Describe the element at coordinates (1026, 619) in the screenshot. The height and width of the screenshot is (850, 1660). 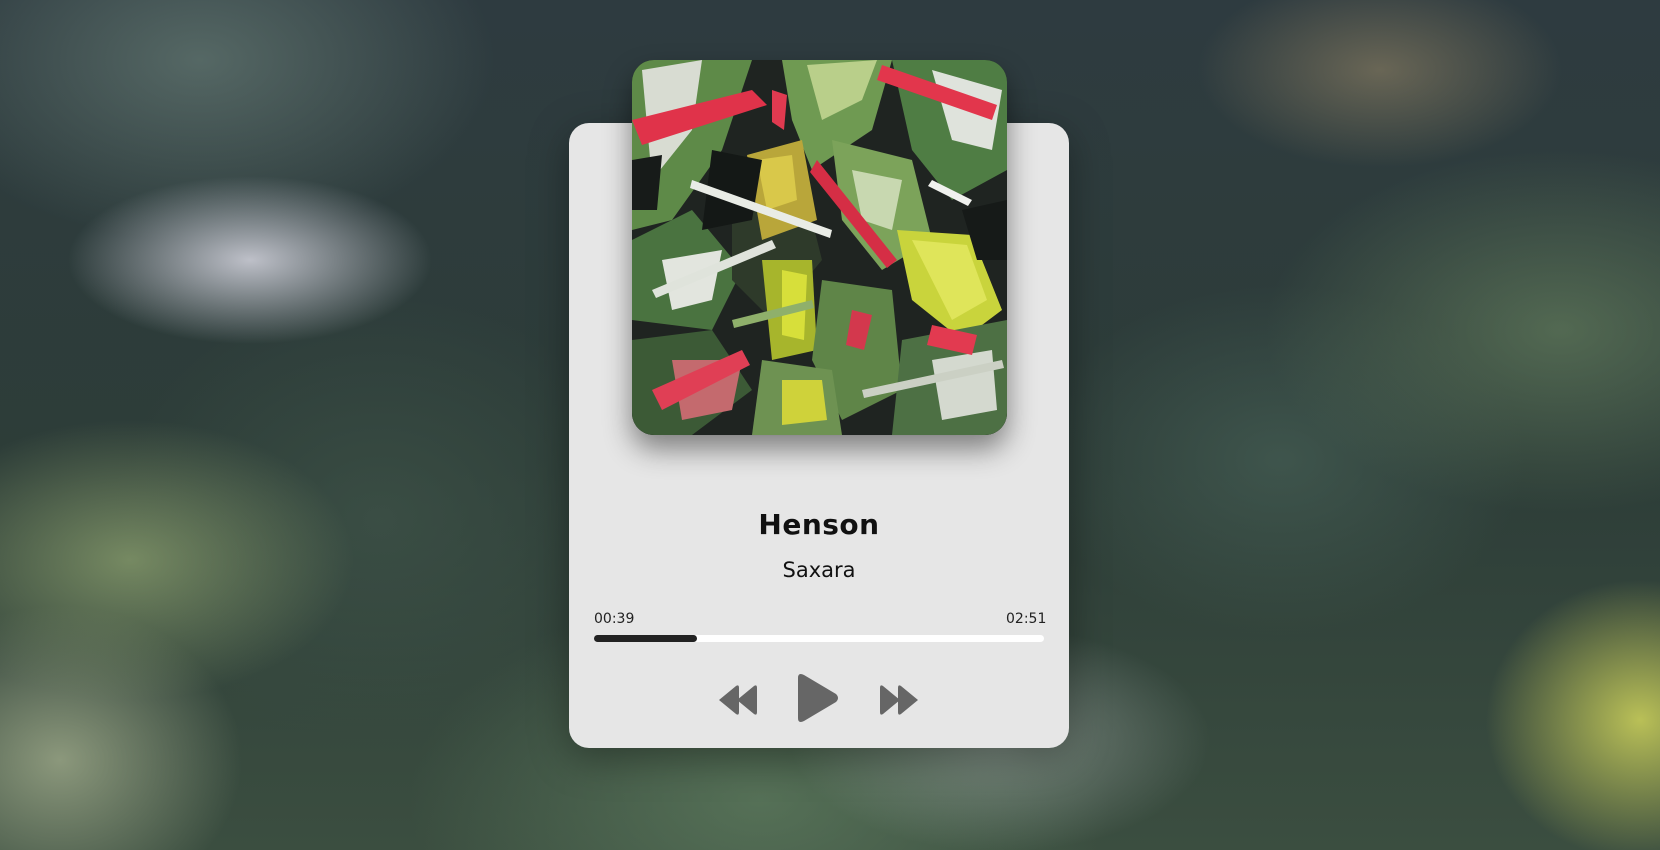
I see `track-duration: 02:51` at that location.